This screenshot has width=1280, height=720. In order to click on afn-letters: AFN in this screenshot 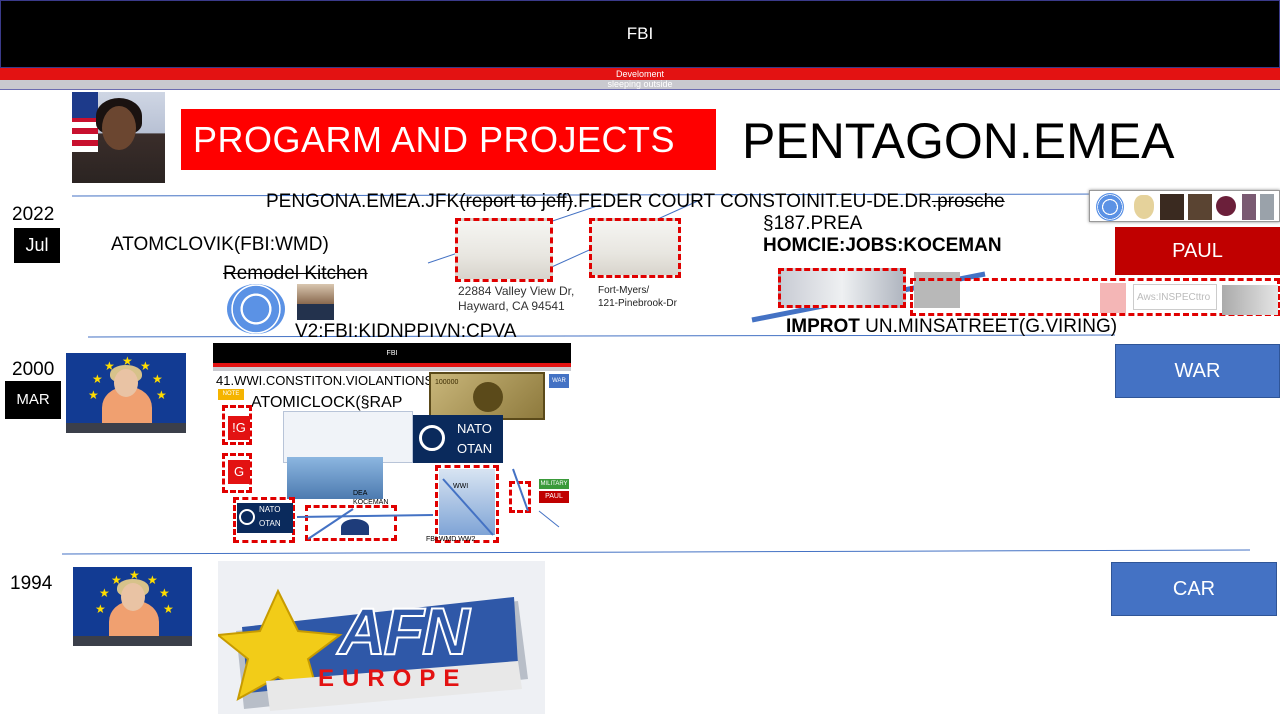, I will do `click(404, 631)`.